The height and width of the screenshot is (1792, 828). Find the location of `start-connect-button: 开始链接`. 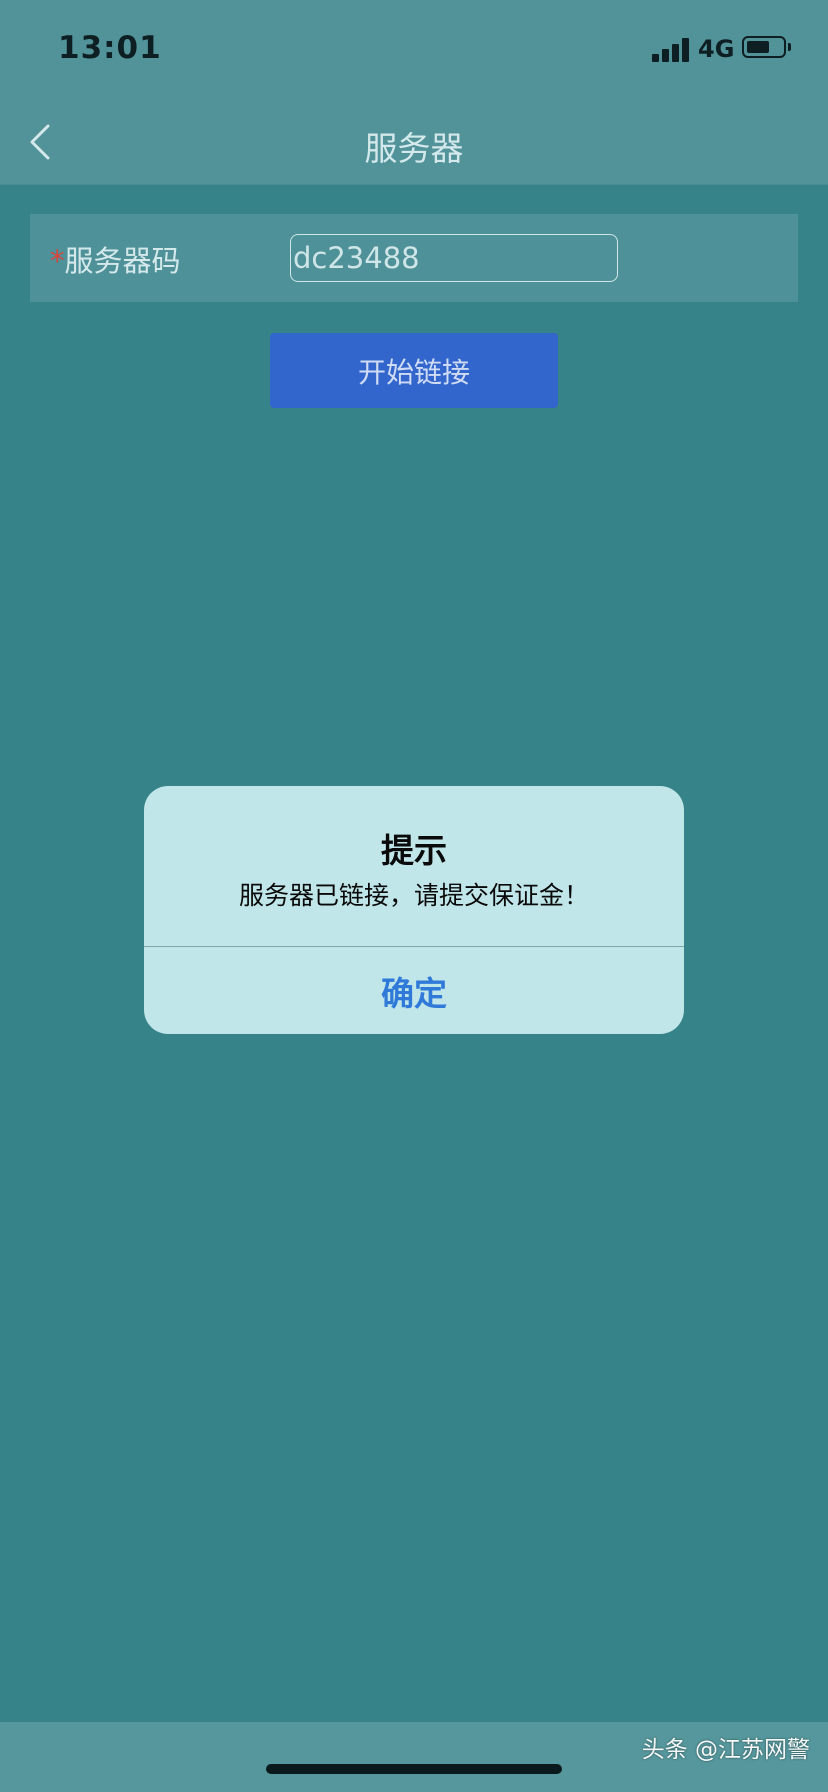

start-connect-button: 开始链接 is located at coordinates (414, 370).